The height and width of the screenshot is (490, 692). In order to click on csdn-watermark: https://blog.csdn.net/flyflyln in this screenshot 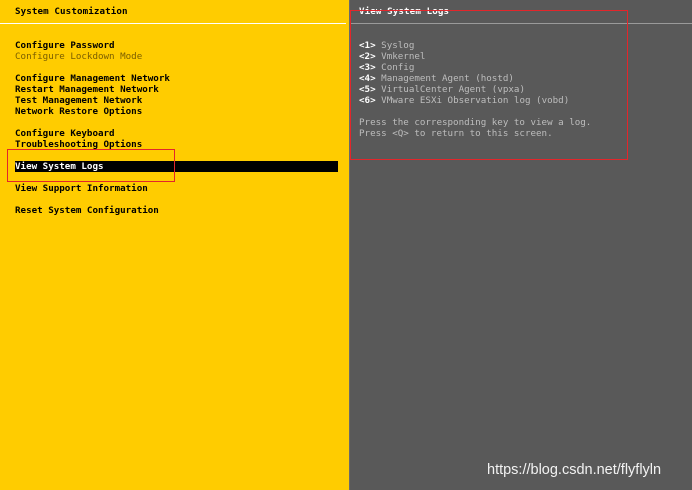, I will do `click(574, 470)`.